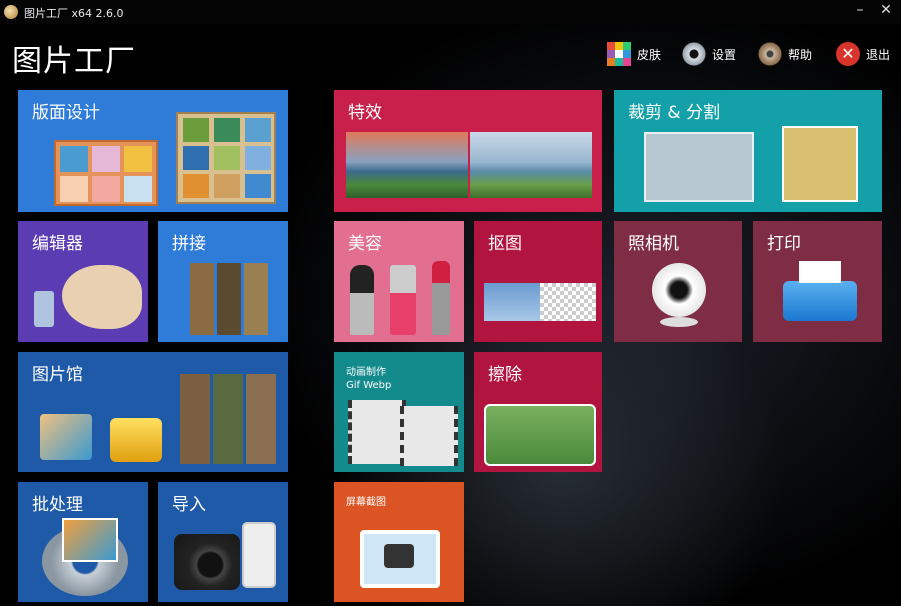 Image resolution: width=901 pixels, height=606 pixels. I want to click on tile-editor-label: 编辑器, so click(57, 244).